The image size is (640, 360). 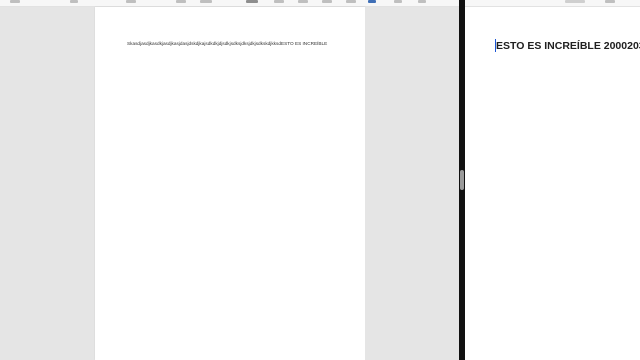 What do you see at coordinates (252, 1) in the screenshot?
I see `text-color-icon` at bounding box center [252, 1].